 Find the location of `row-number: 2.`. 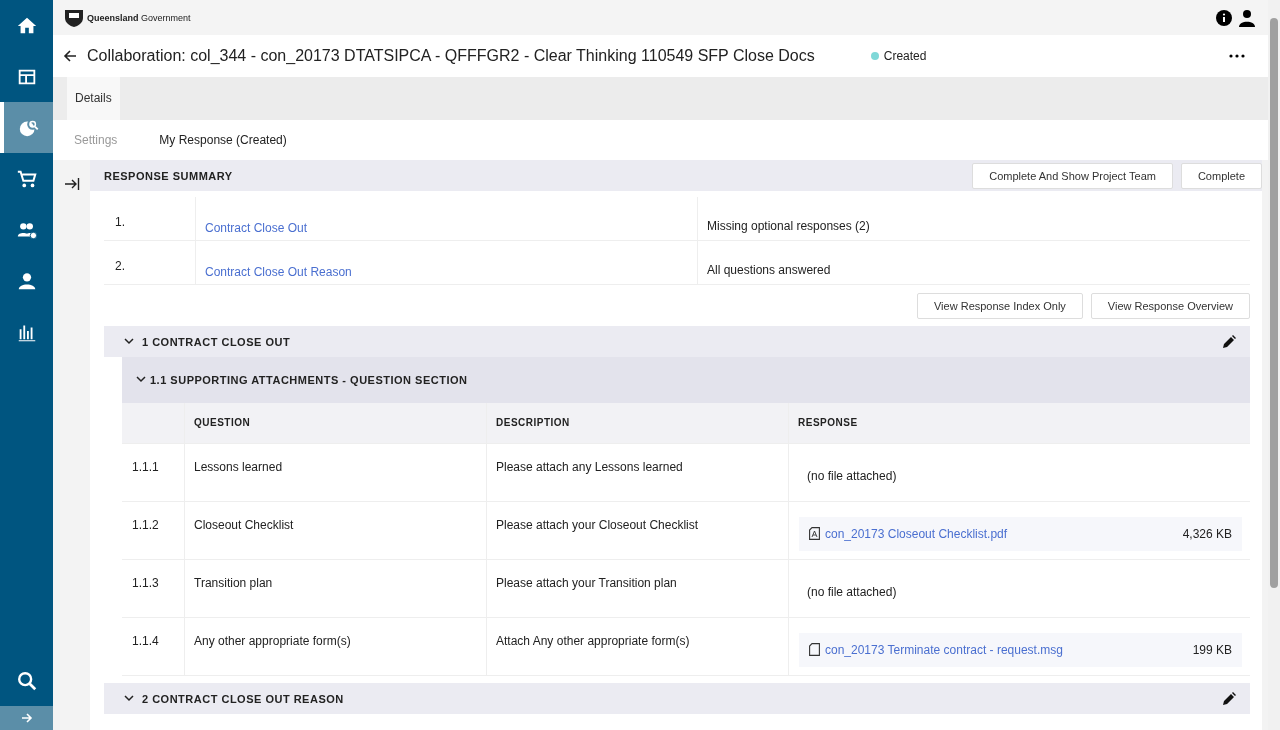

row-number: 2. is located at coordinates (120, 266).